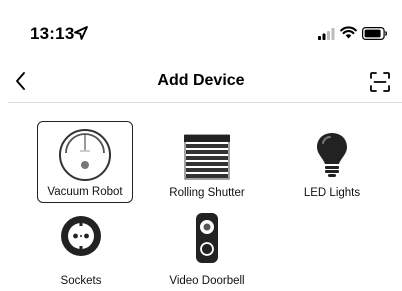 The image size is (402, 291). Describe the element at coordinates (207, 238) in the screenshot. I see `video-doorbell-icon` at that location.